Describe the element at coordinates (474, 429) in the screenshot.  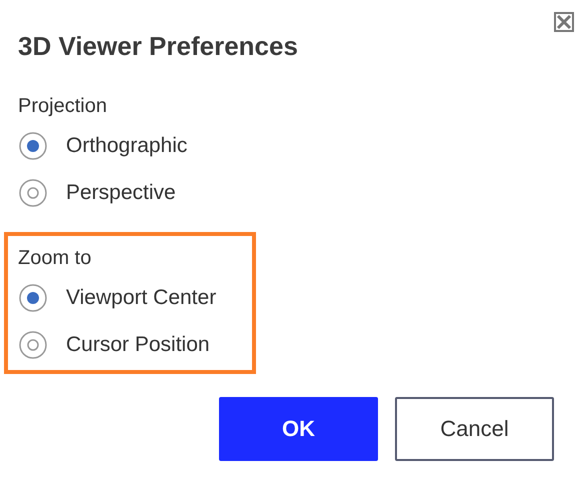
I see `cancel-button: Cancel` at that location.